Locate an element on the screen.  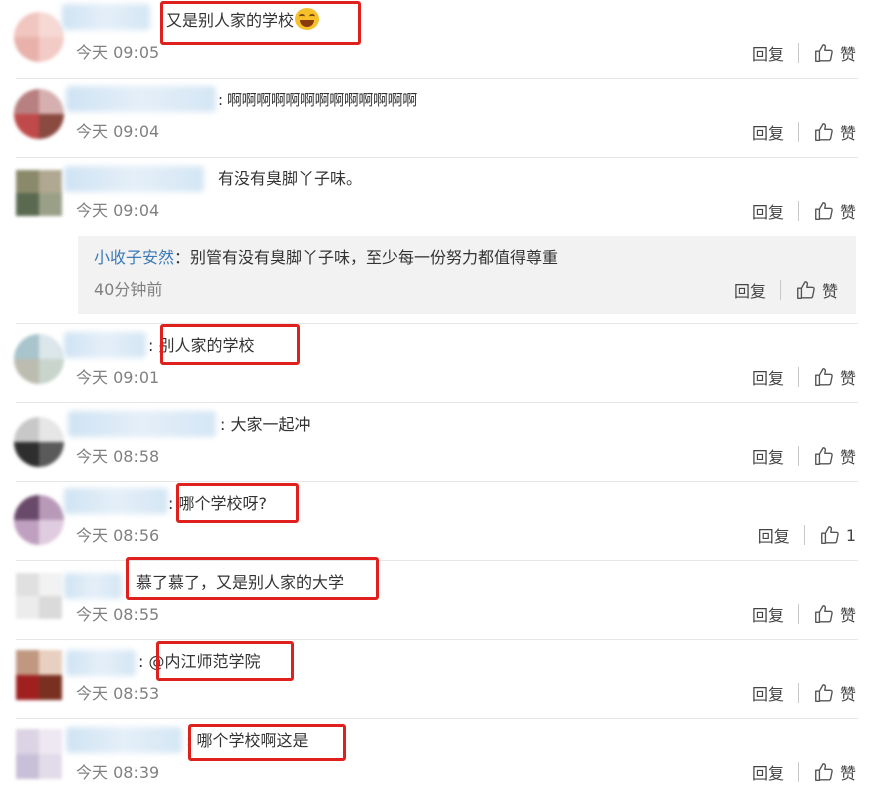
comment-item: : 大家一起冲 今天 08:58 回复 赞 is located at coordinates (440, 442).